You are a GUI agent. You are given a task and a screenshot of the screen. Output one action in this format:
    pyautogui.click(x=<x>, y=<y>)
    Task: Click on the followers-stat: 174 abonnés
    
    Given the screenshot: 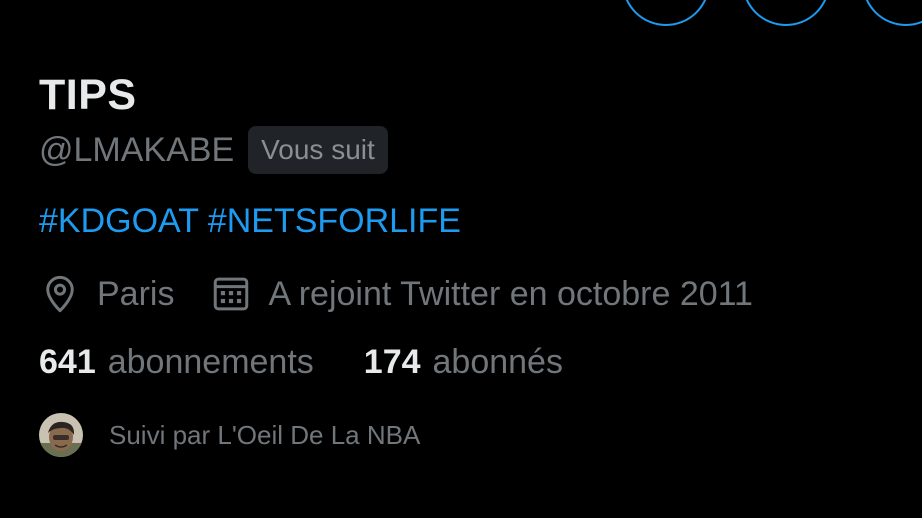 What is the action you would take?
    pyautogui.click(x=463, y=362)
    